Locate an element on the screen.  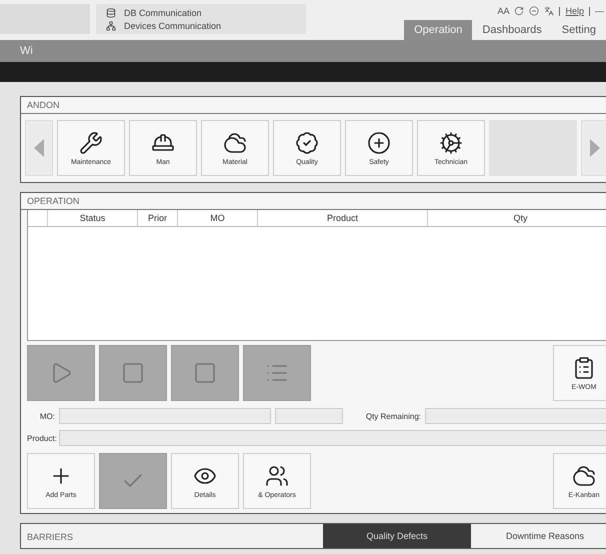
help-link: Help is located at coordinates (574, 11).